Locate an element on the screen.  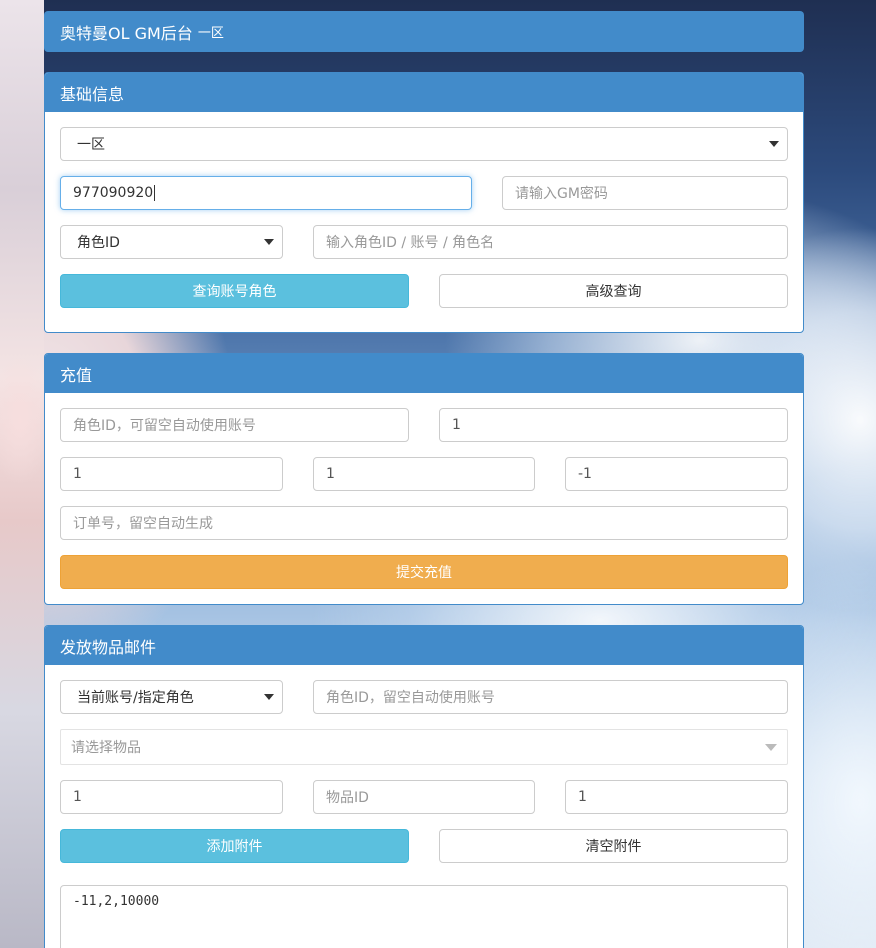
server-suffix: 一区 is located at coordinates (210, 33).